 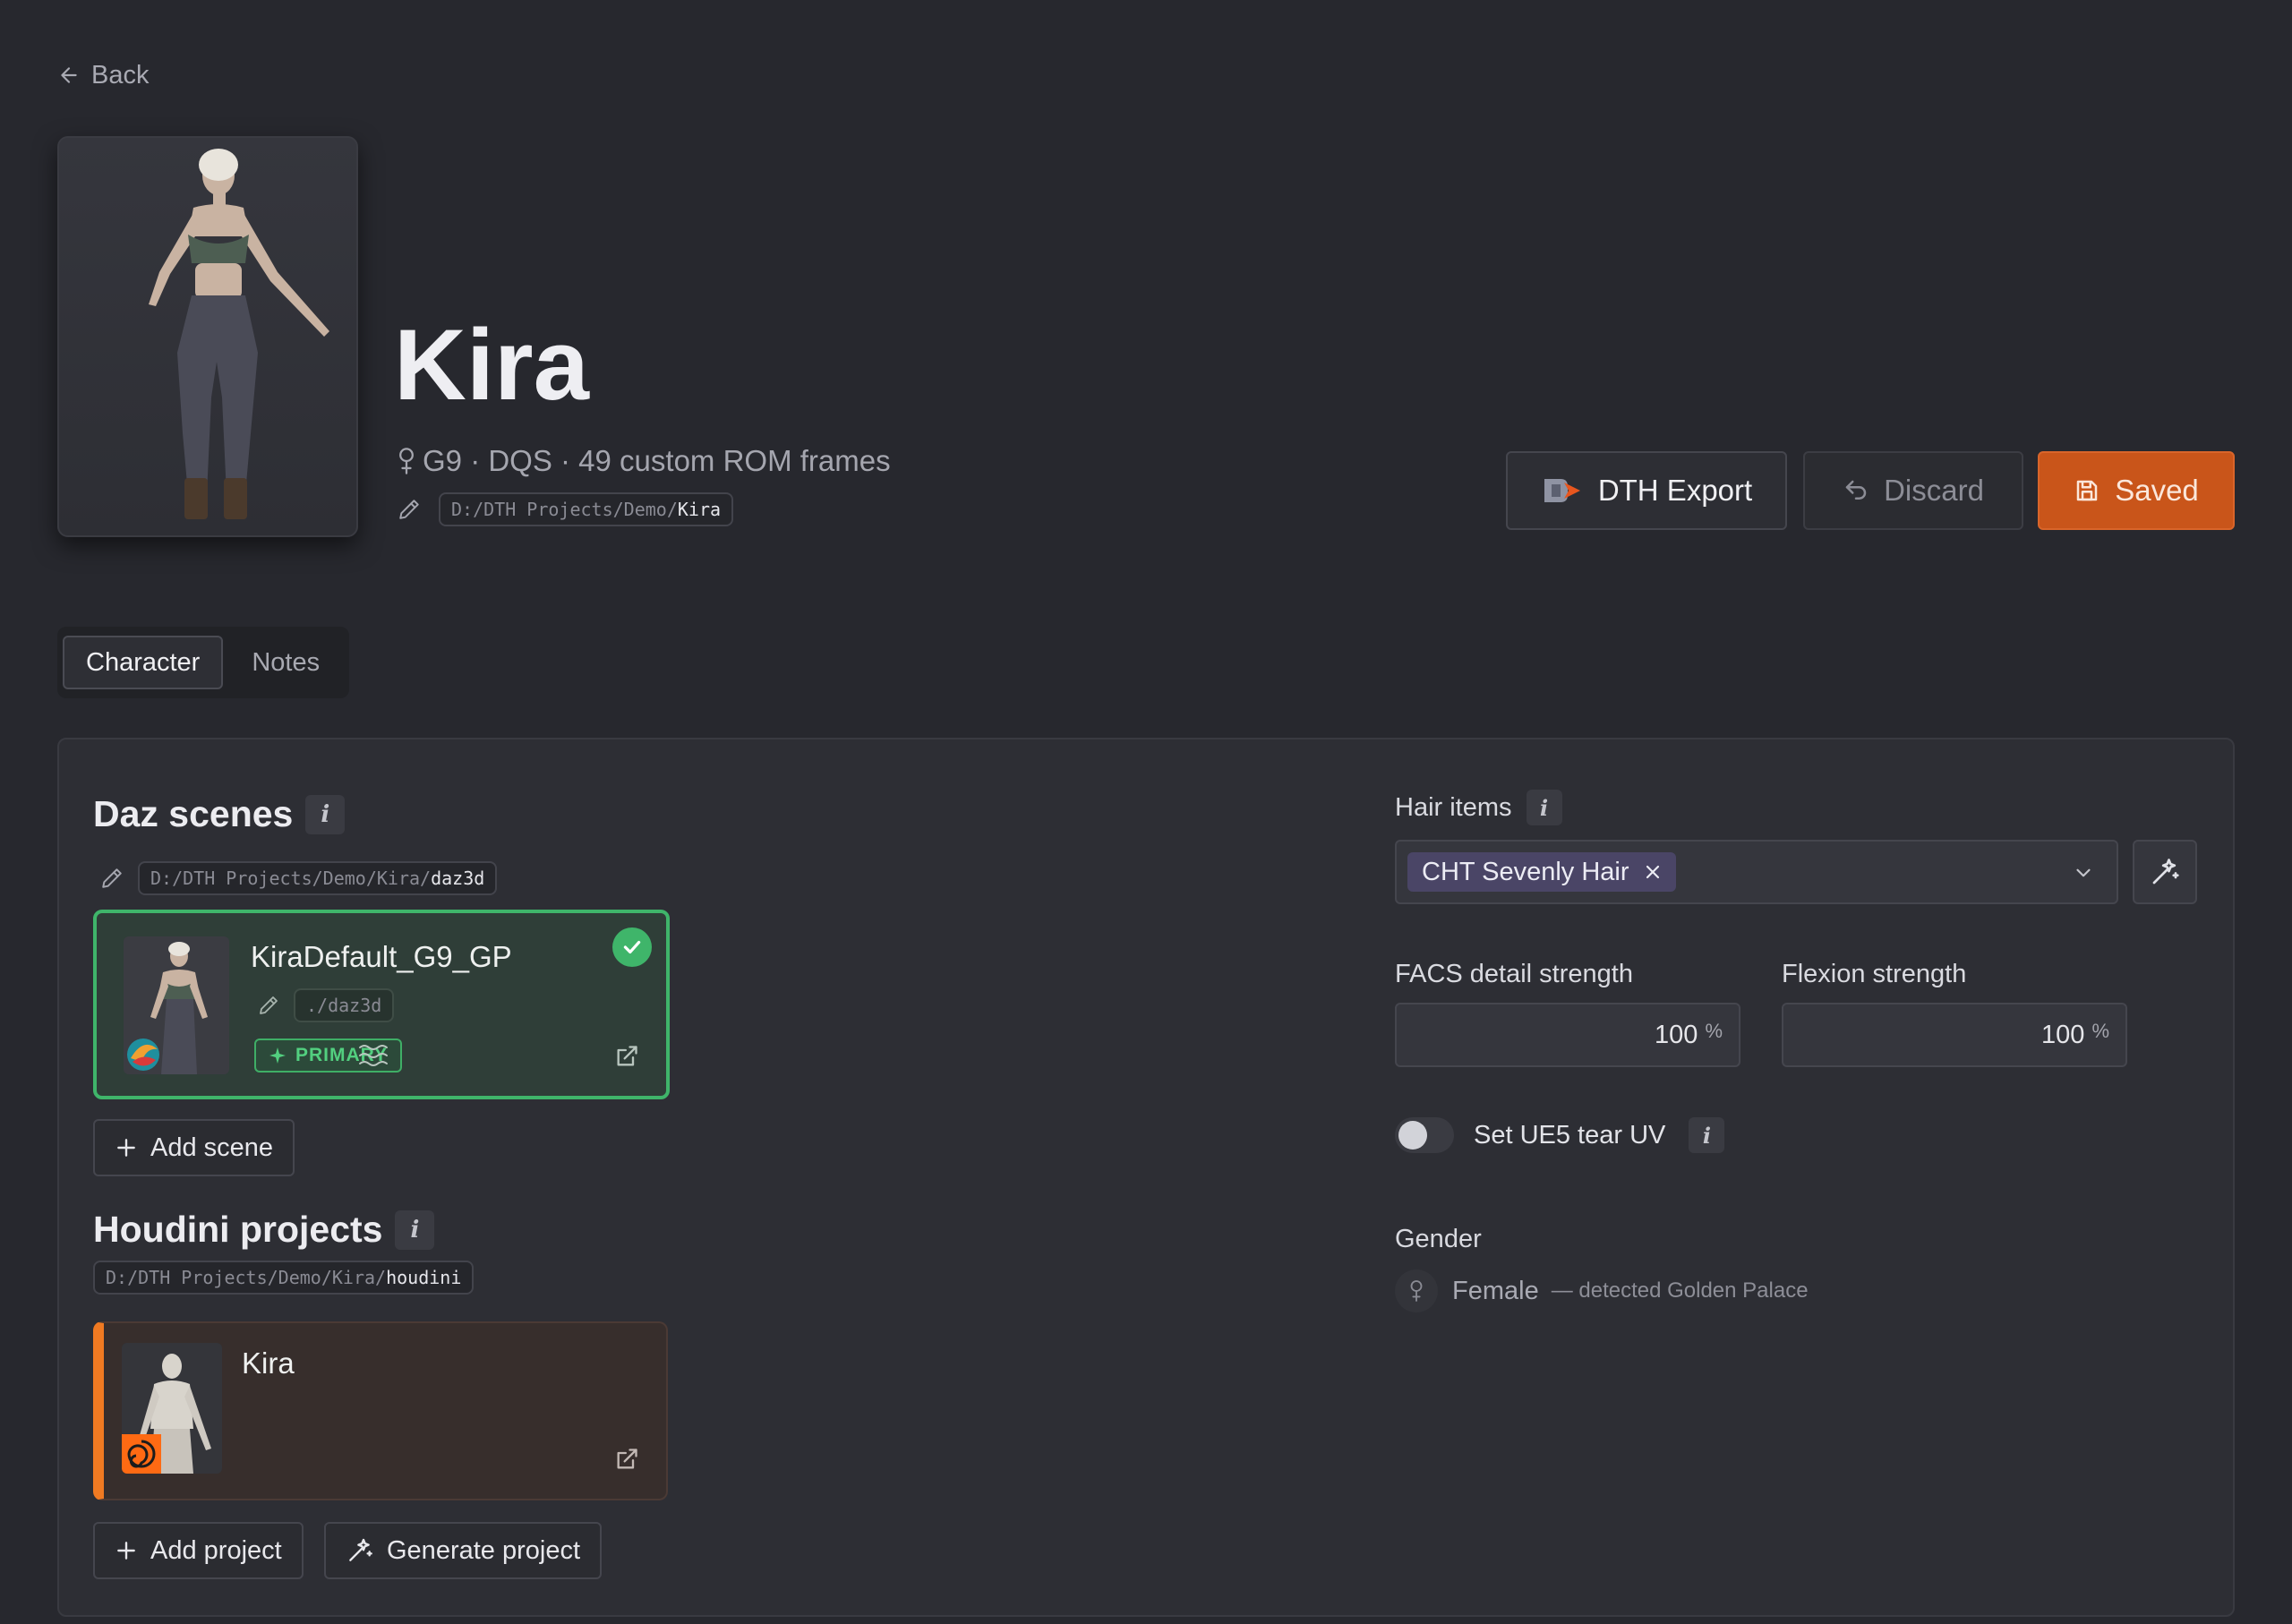 I want to click on tab-notes: Notes, so click(x=285, y=662).